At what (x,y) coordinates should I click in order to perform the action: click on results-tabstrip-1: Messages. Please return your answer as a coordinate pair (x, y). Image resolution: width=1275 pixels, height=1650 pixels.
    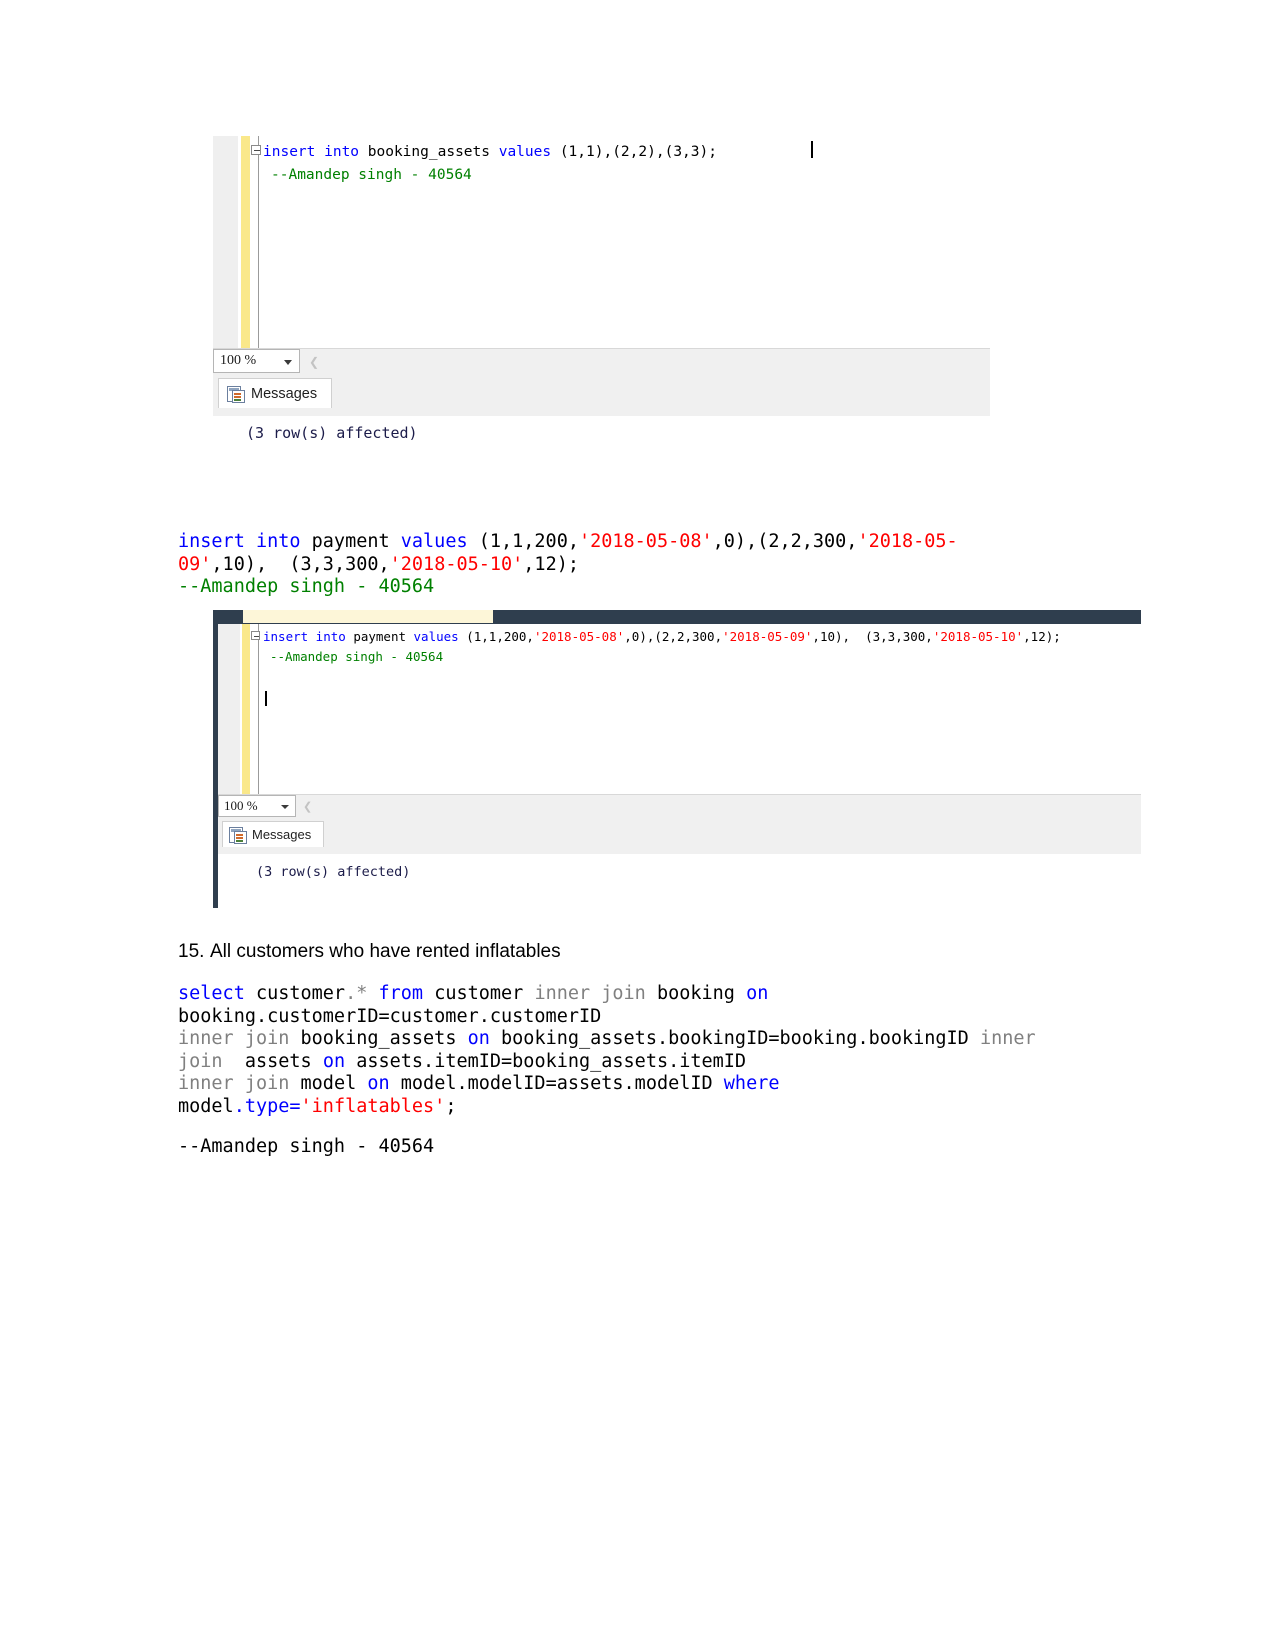
    Looking at the image, I should click on (601, 395).